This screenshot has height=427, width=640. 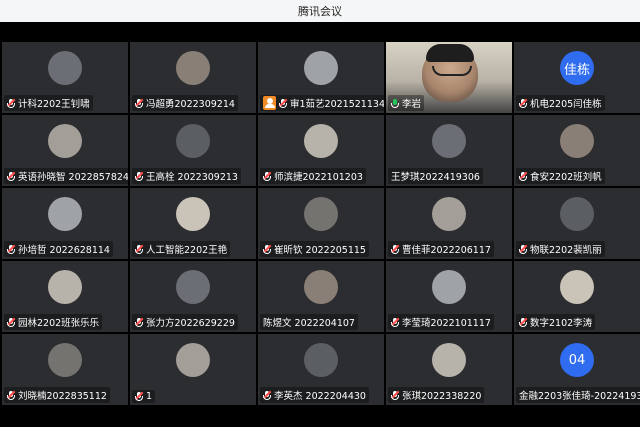 What do you see at coordinates (321, 369) in the screenshot?
I see `participant-tile: 李英杰 2022204430` at bounding box center [321, 369].